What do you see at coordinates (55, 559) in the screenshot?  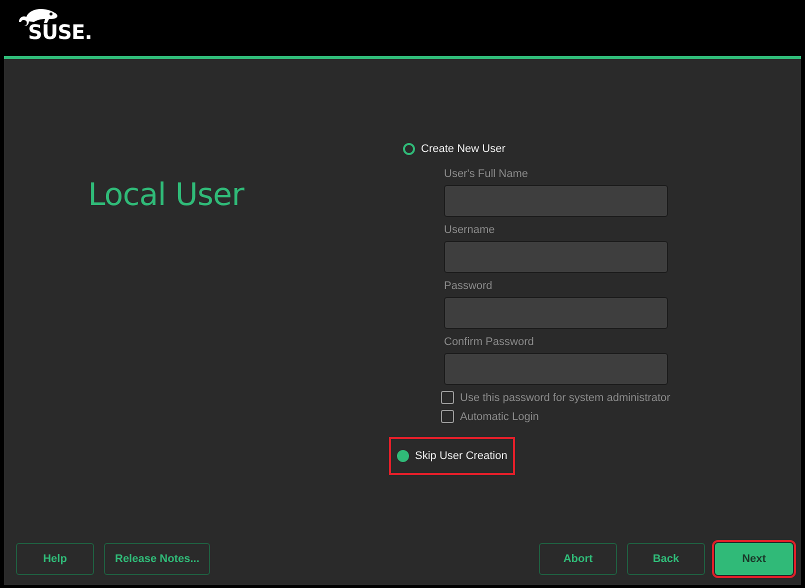 I see `dialog-button: Help` at bounding box center [55, 559].